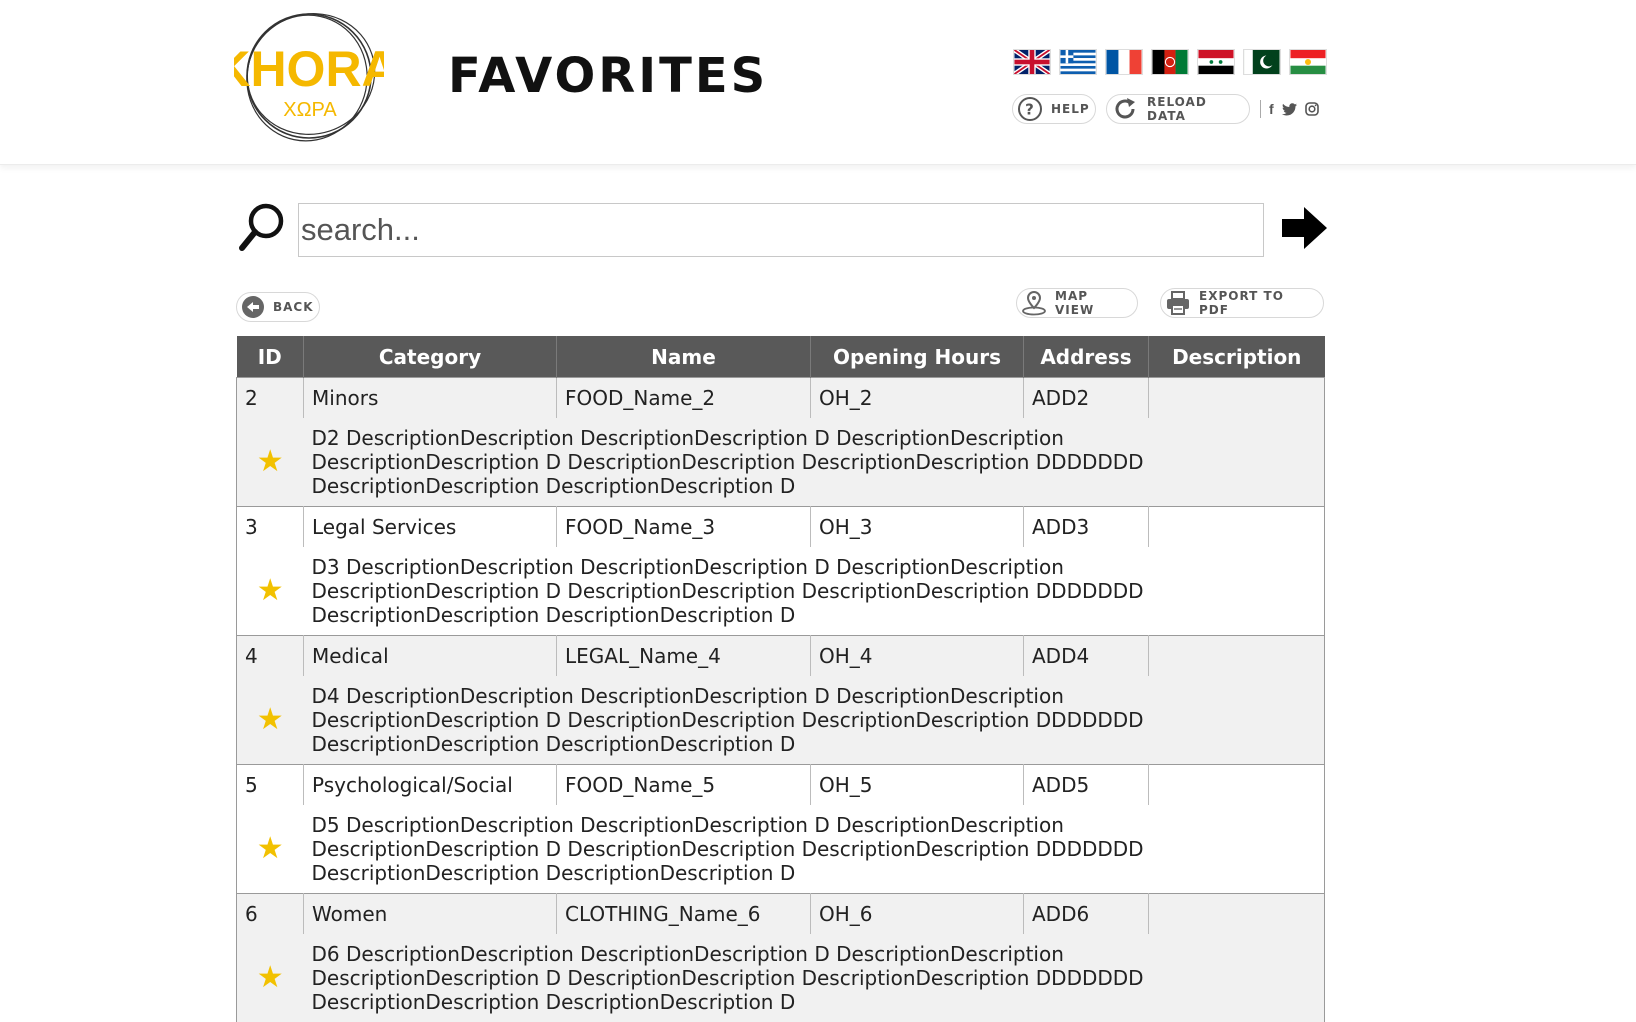  Describe the element at coordinates (1086, 784) in the screenshot. I see `cell-address: ADD5` at that location.